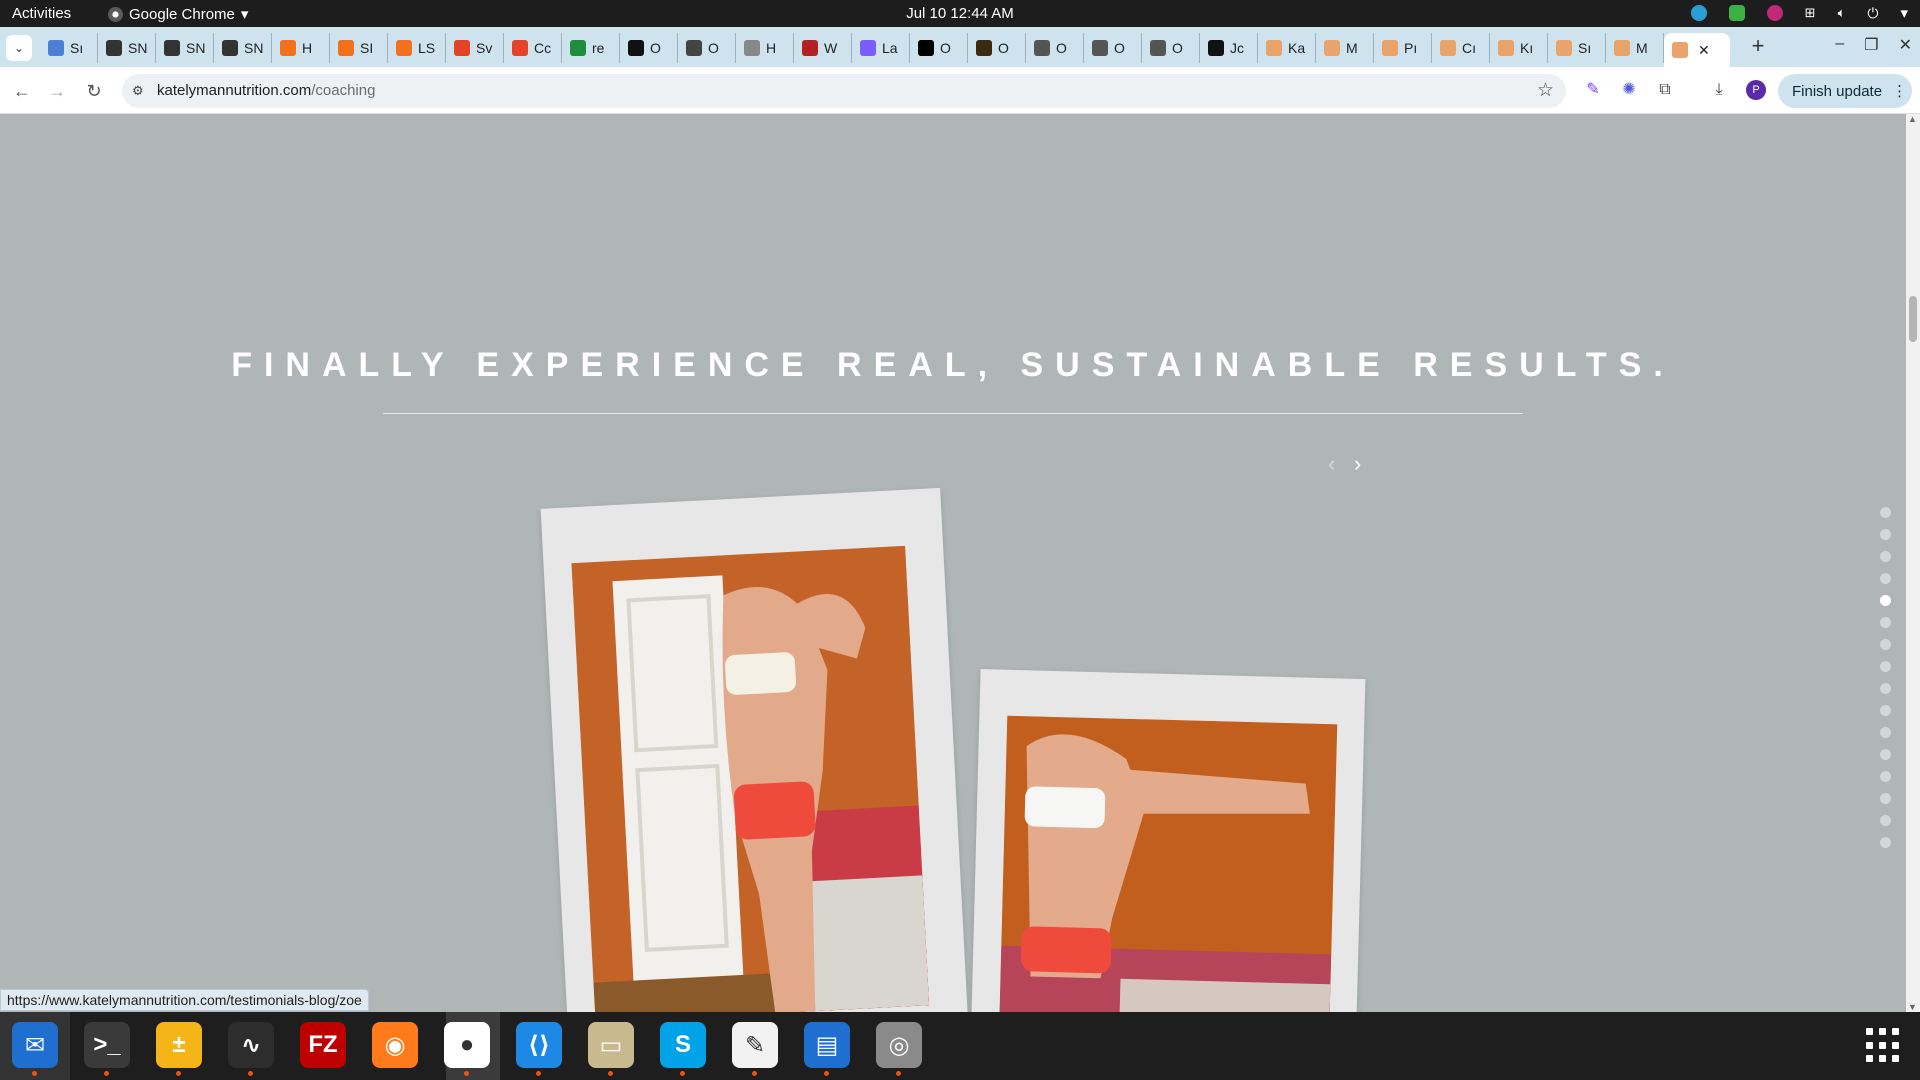 This screenshot has height=1080, width=1920. Describe the element at coordinates (539, 1049) in the screenshot. I see `dock-vscode-icon: ⟨⟩` at that location.